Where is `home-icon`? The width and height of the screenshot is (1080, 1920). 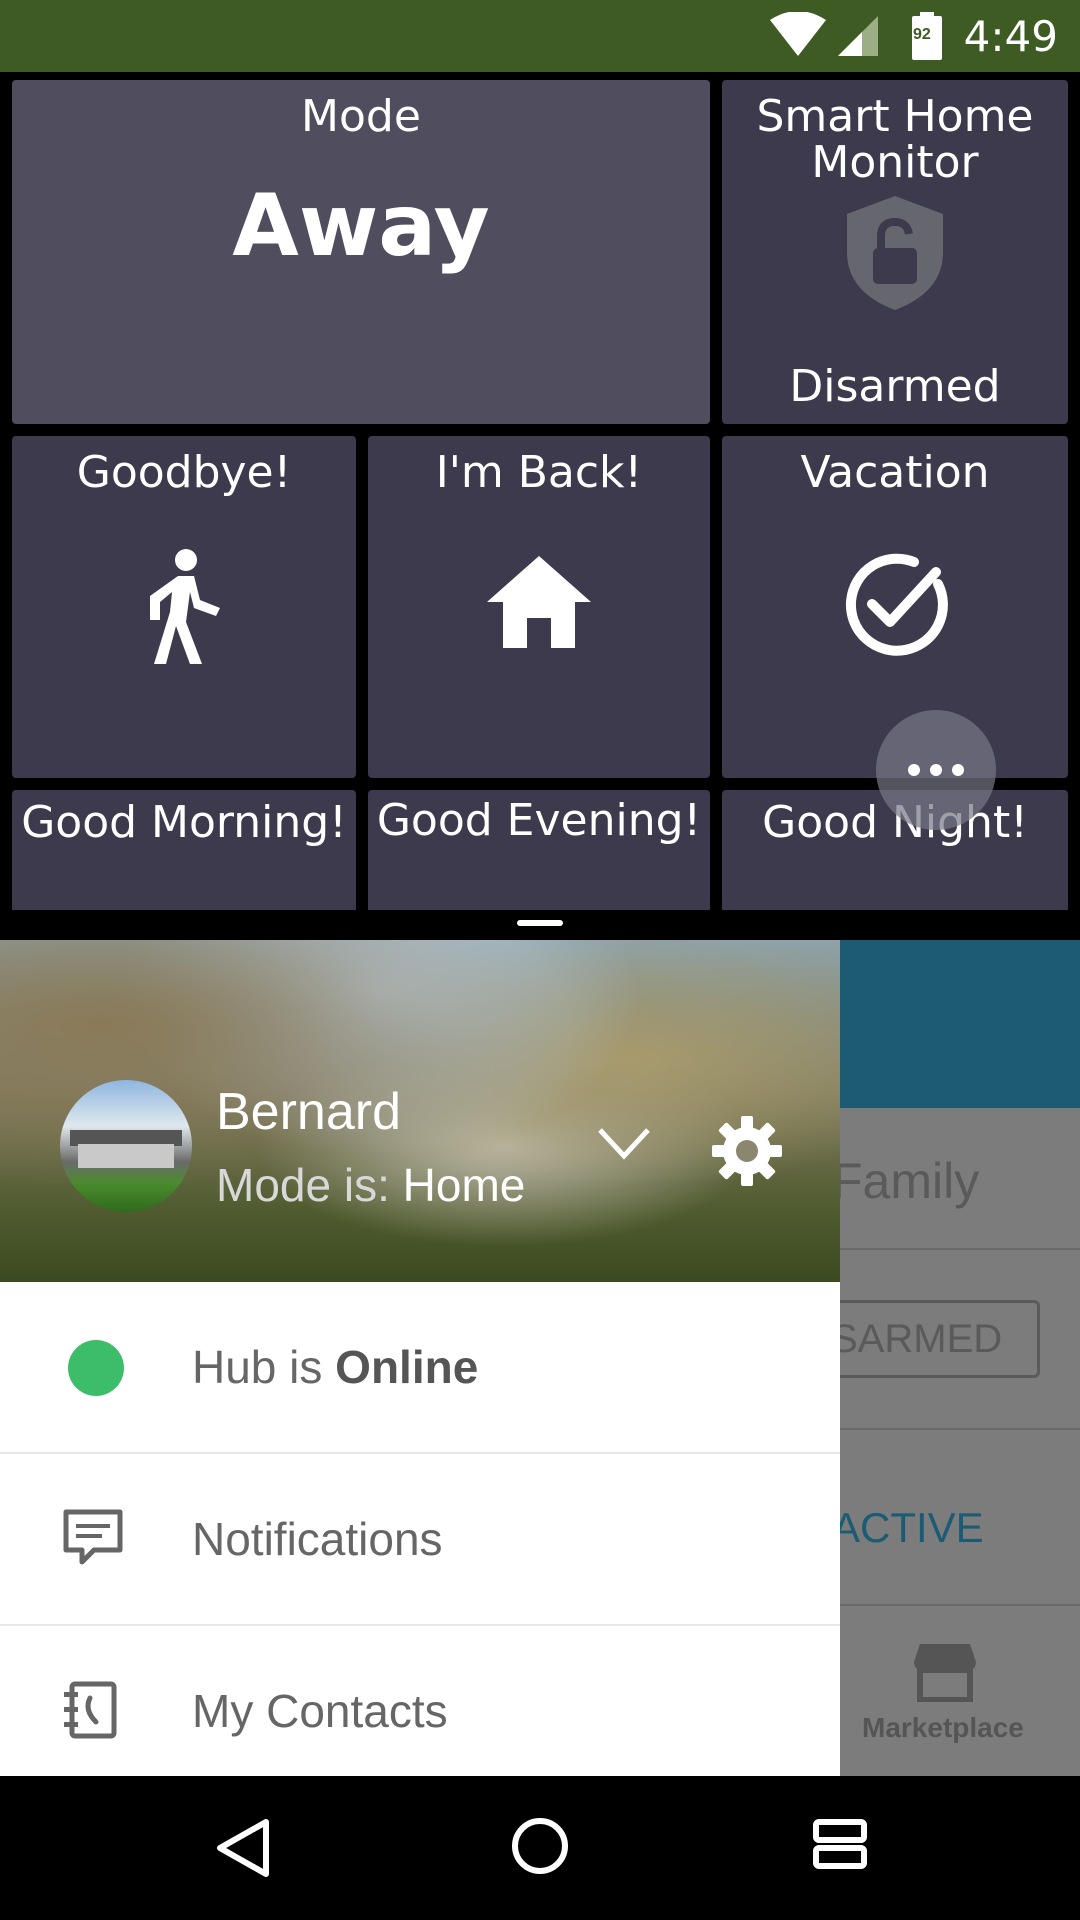 home-icon is located at coordinates (539, 602).